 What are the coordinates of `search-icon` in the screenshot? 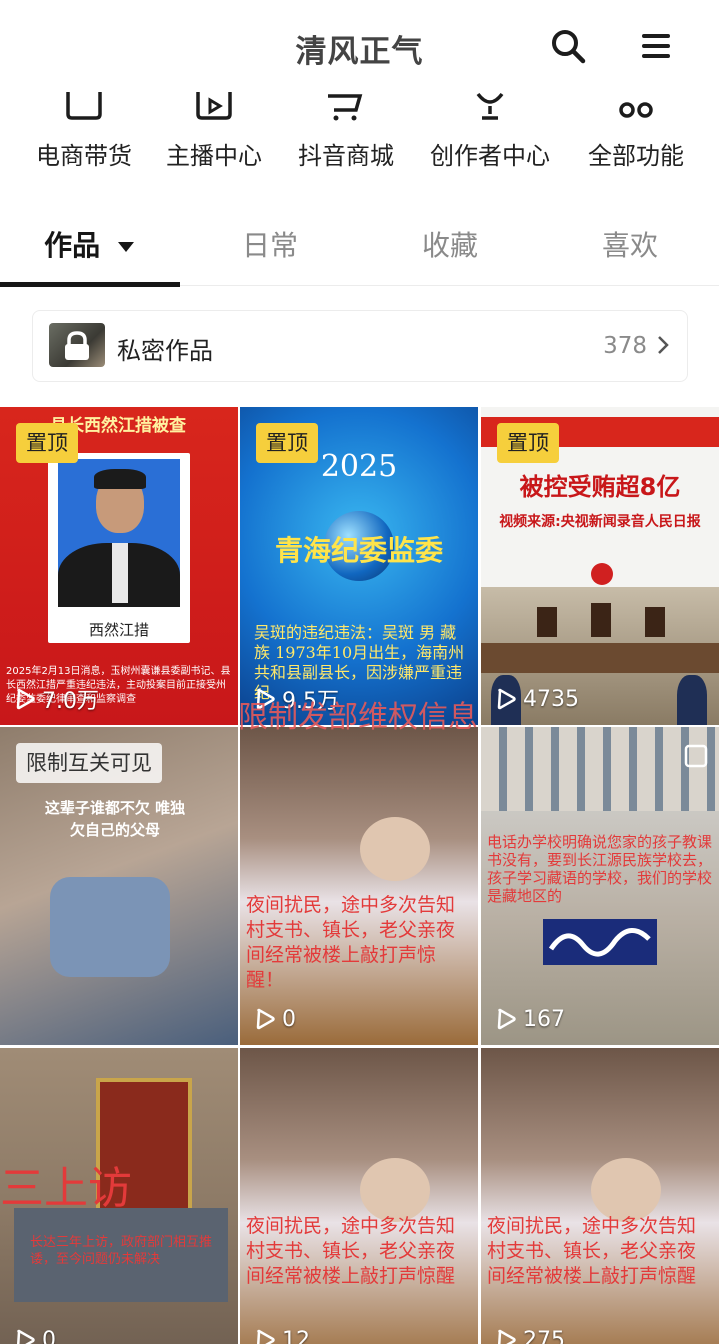 It's located at (569, 47).